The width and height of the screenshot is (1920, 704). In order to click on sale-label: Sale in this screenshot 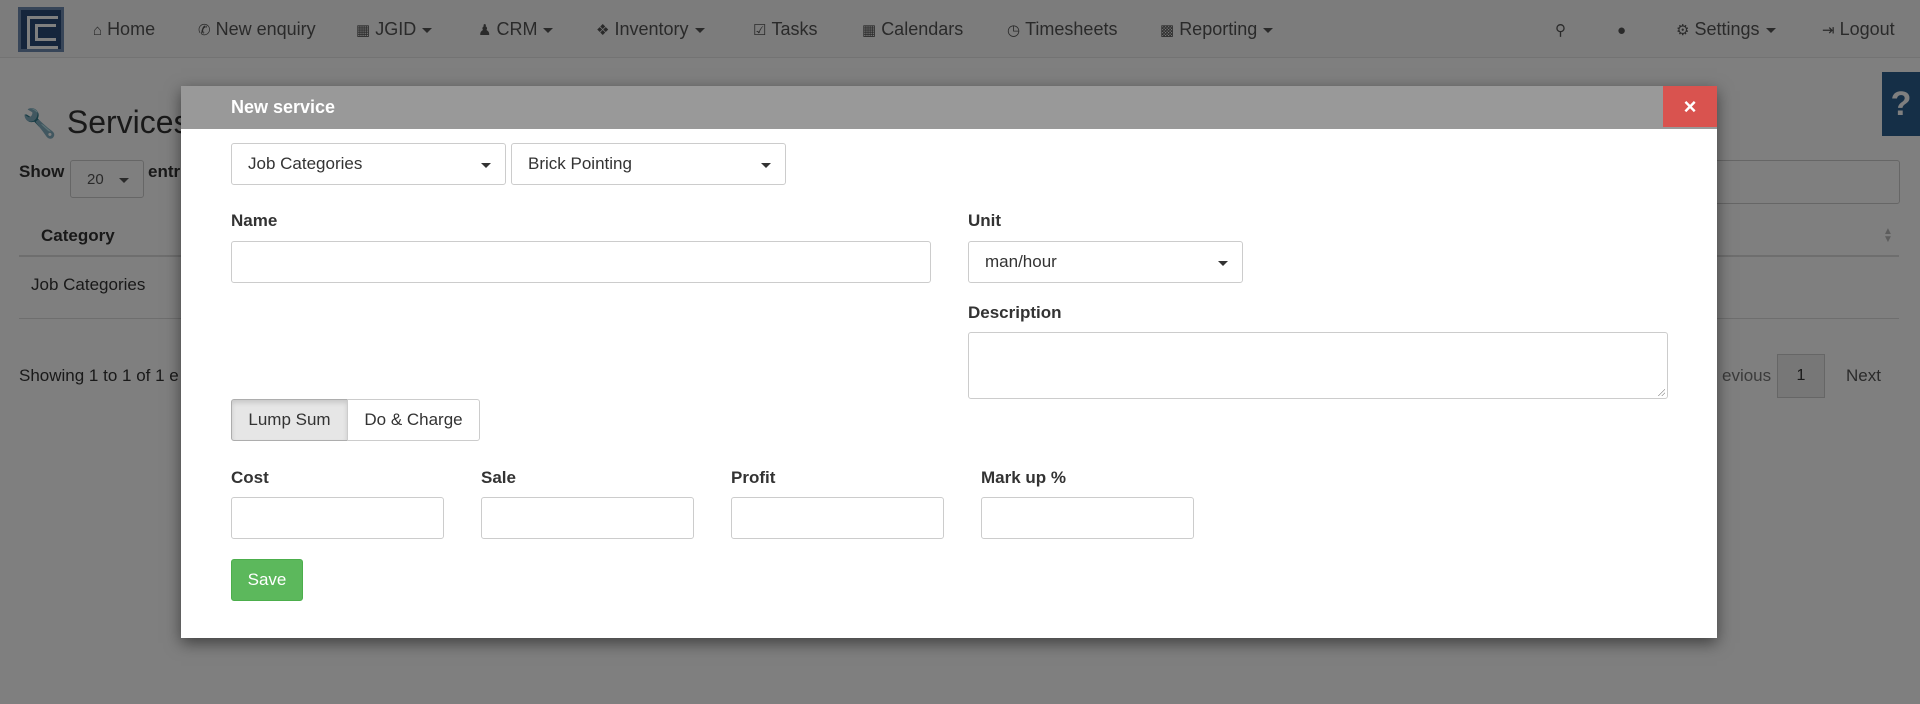, I will do `click(498, 477)`.